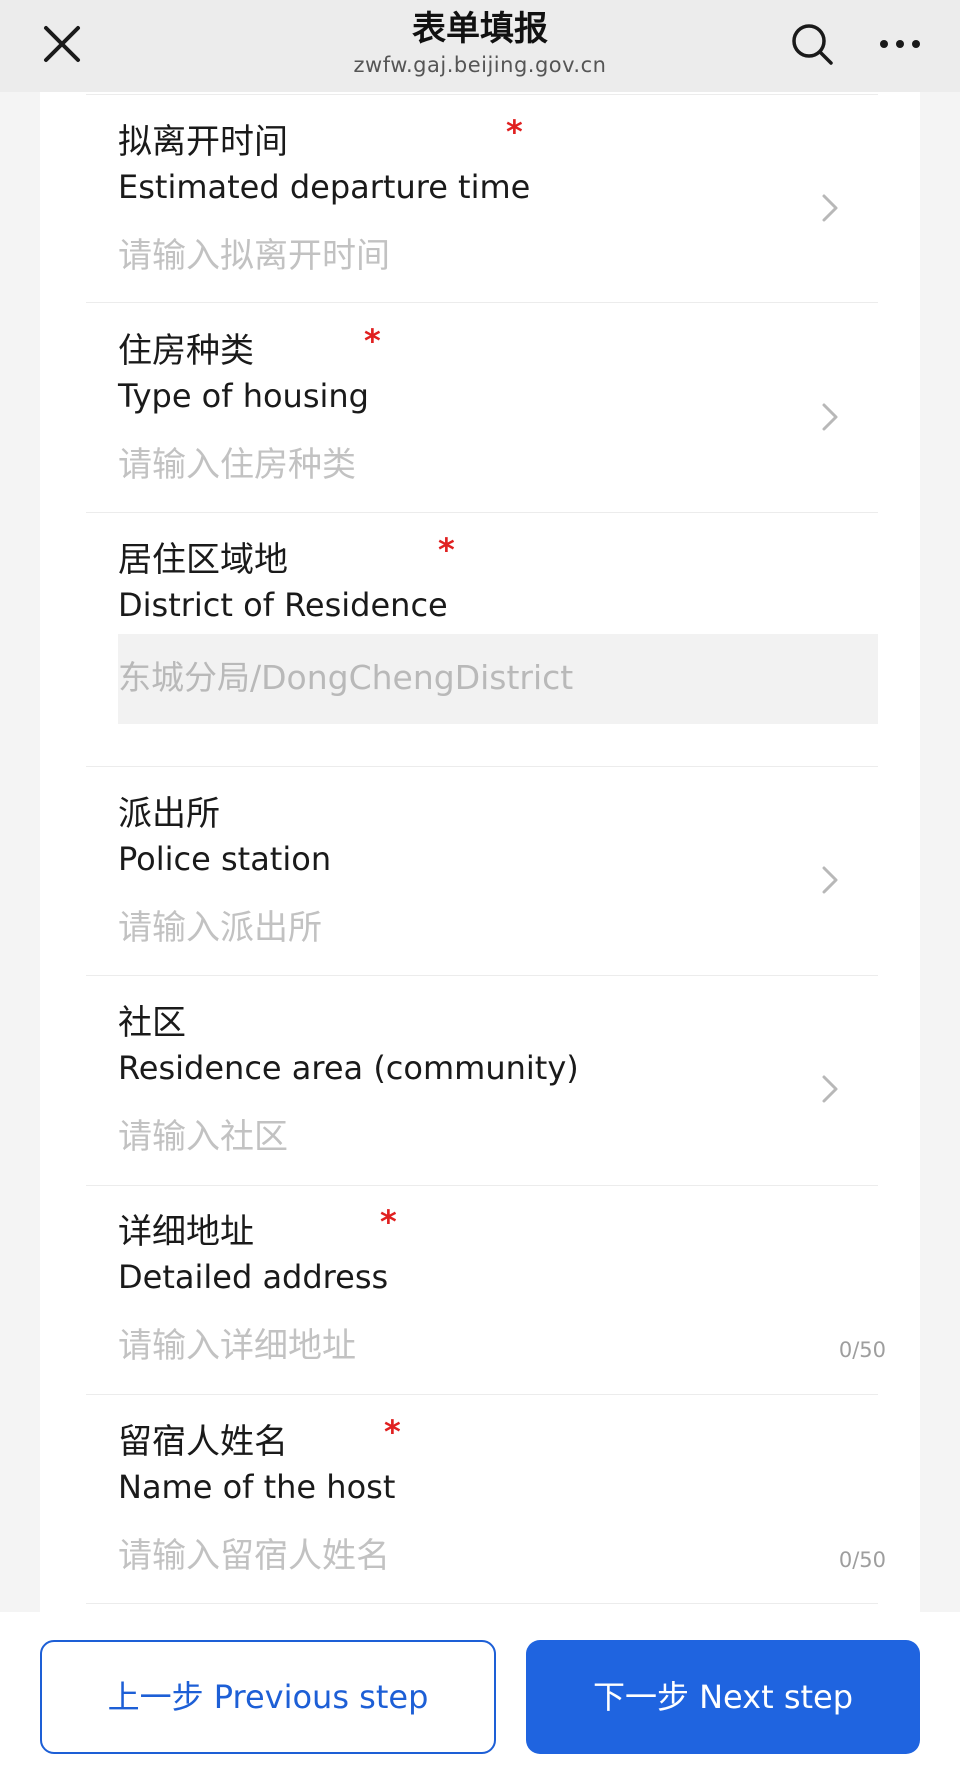 This screenshot has width=960, height=1771. What do you see at coordinates (243, 396) in the screenshot?
I see `field-label-en: Type of housing` at bounding box center [243, 396].